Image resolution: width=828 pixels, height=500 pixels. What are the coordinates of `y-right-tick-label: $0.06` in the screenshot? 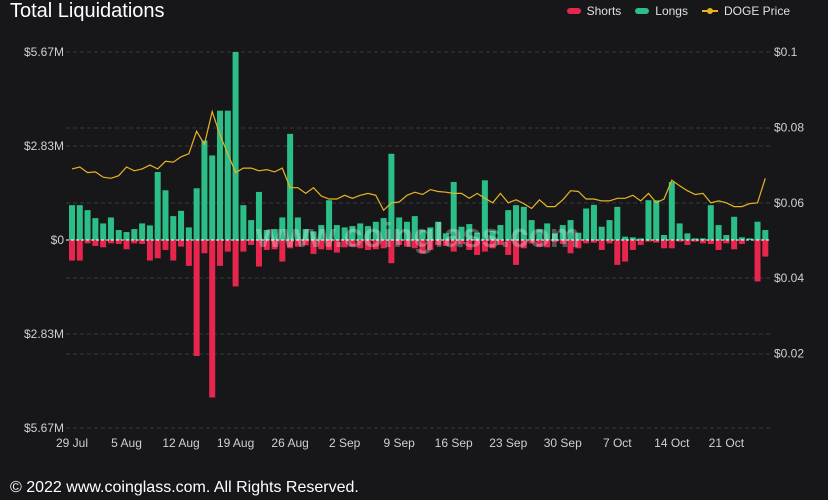 It's located at (789, 203).